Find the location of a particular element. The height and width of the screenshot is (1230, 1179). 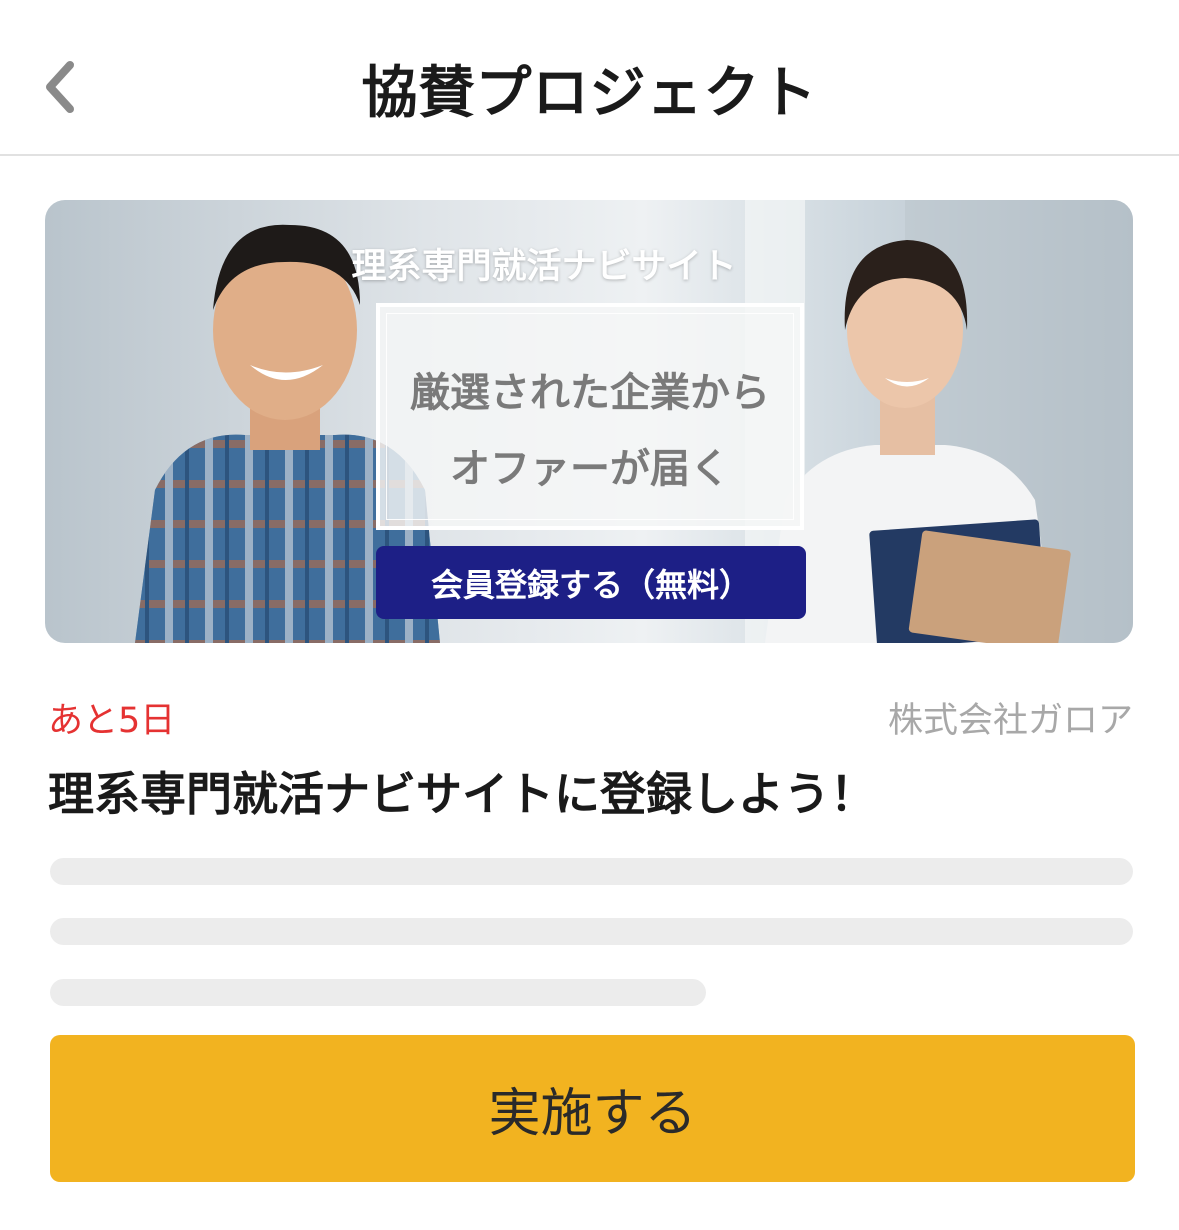

project-title: 理系専門就活ナビサイトに登録しよう！ is located at coordinates (462, 794).